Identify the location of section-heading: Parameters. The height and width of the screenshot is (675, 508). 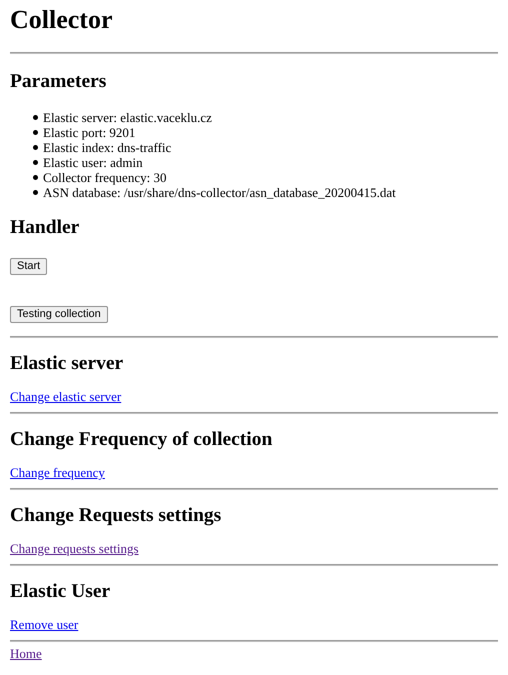
(59, 82).